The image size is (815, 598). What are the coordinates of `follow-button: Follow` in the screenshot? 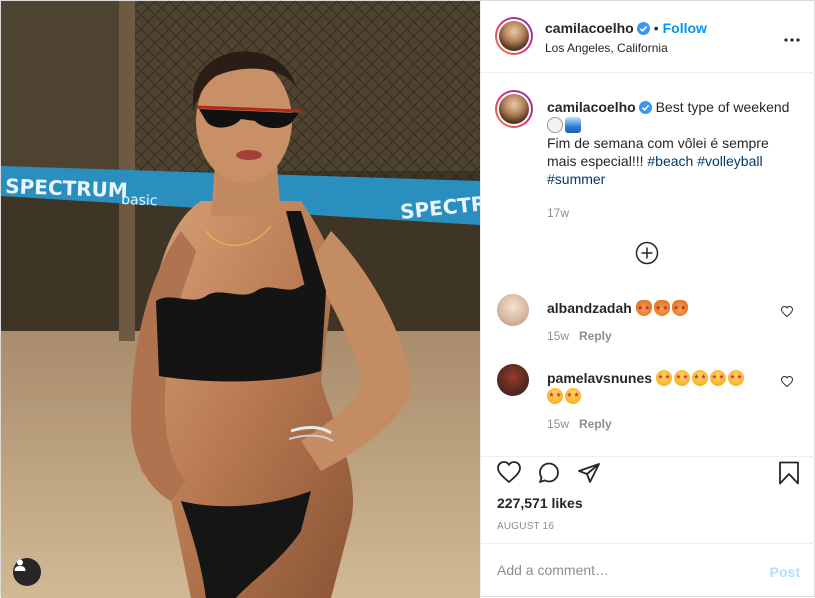 It's located at (685, 28).